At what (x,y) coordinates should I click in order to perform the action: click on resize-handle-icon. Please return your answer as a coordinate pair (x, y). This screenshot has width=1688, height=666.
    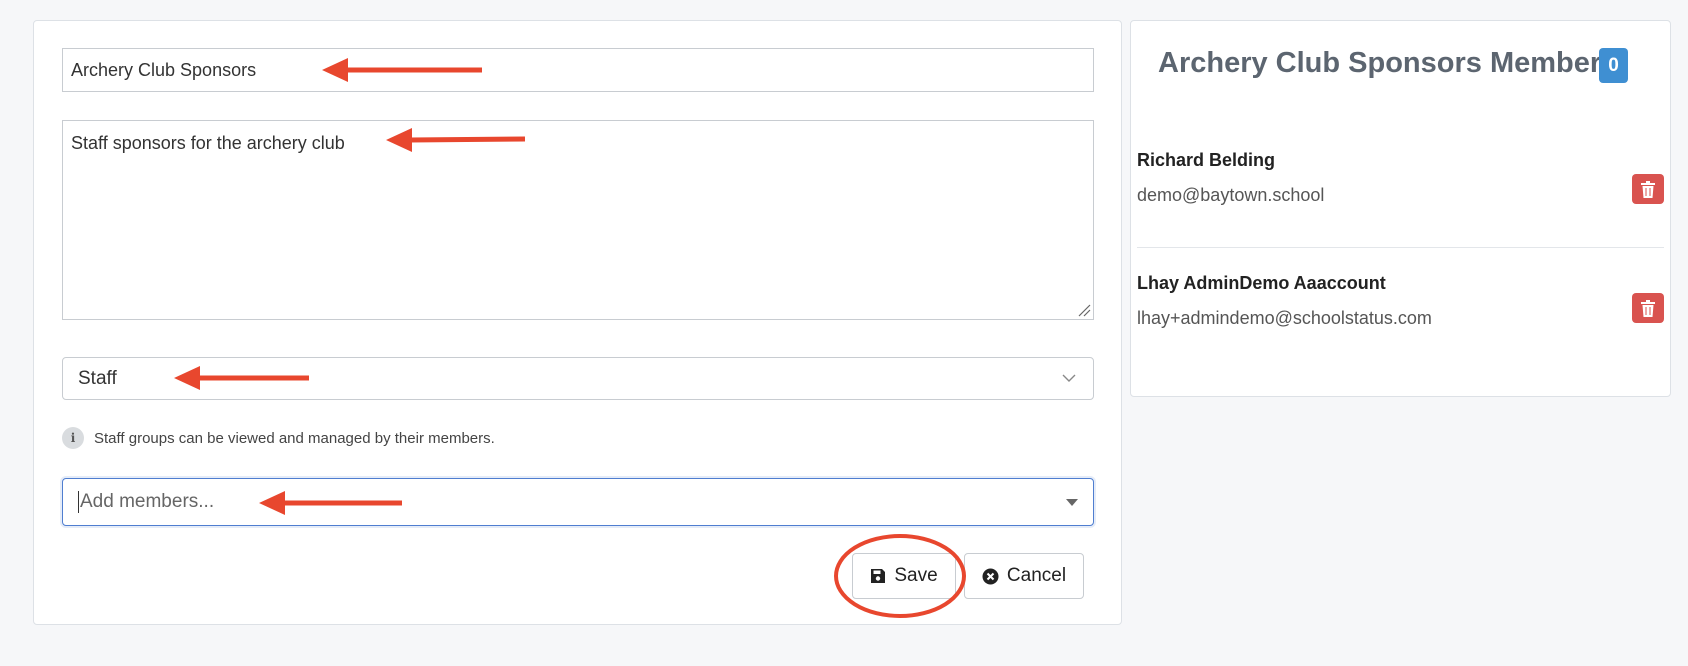
    Looking at the image, I should click on (1084, 310).